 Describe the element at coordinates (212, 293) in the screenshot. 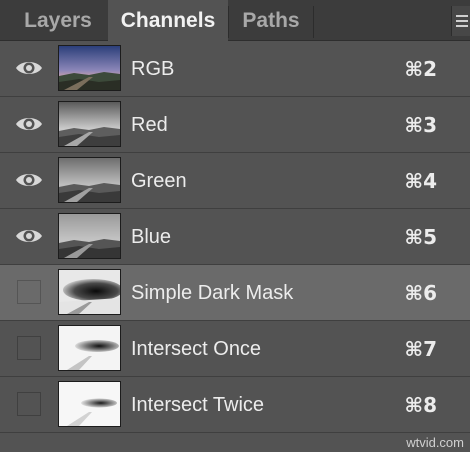

I see `channel-name: Simple Dark Mask` at that location.